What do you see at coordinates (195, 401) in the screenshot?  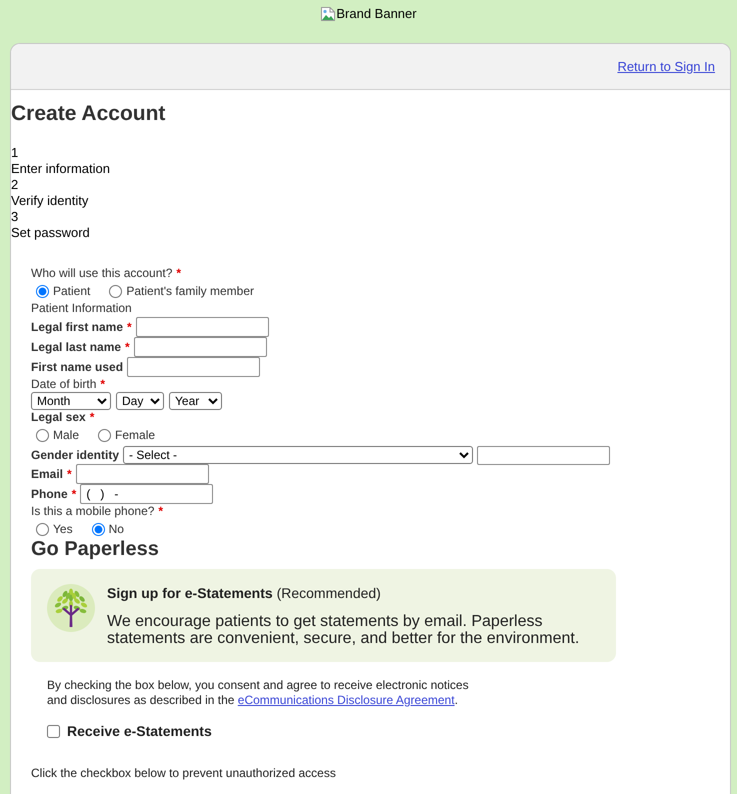 I see `year-dropdown: Year` at bounding box center [195, 401].